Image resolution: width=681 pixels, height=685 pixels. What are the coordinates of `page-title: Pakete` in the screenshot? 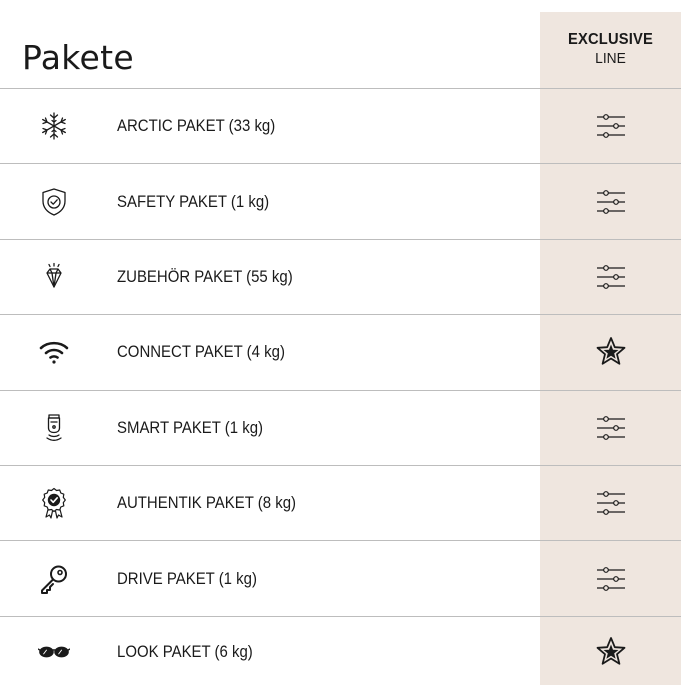 It's located at (78, 57).